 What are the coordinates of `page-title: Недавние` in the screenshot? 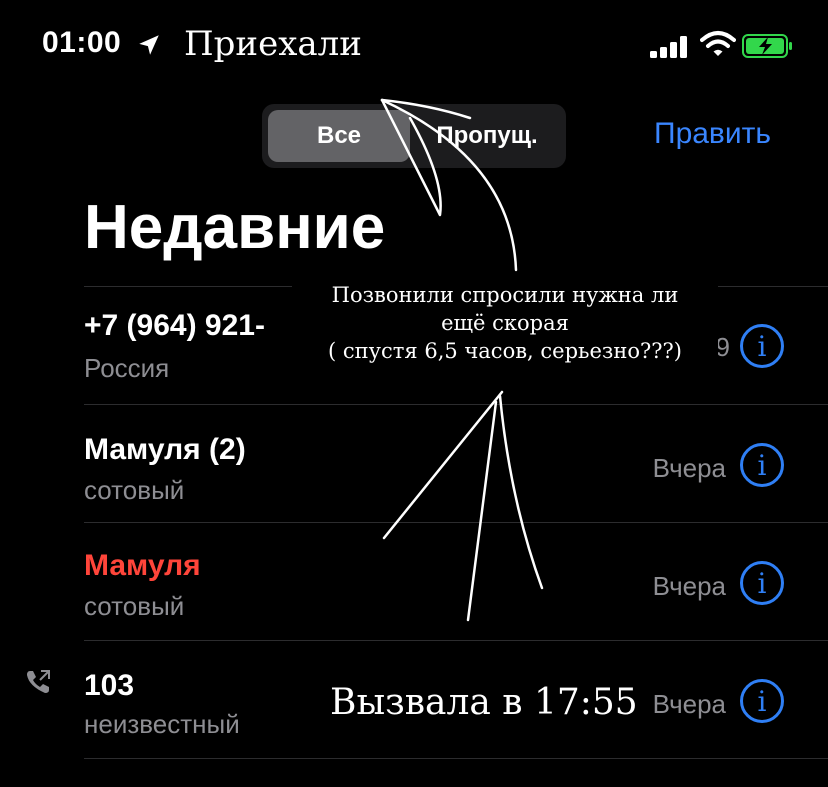 It's located at (235, 227).